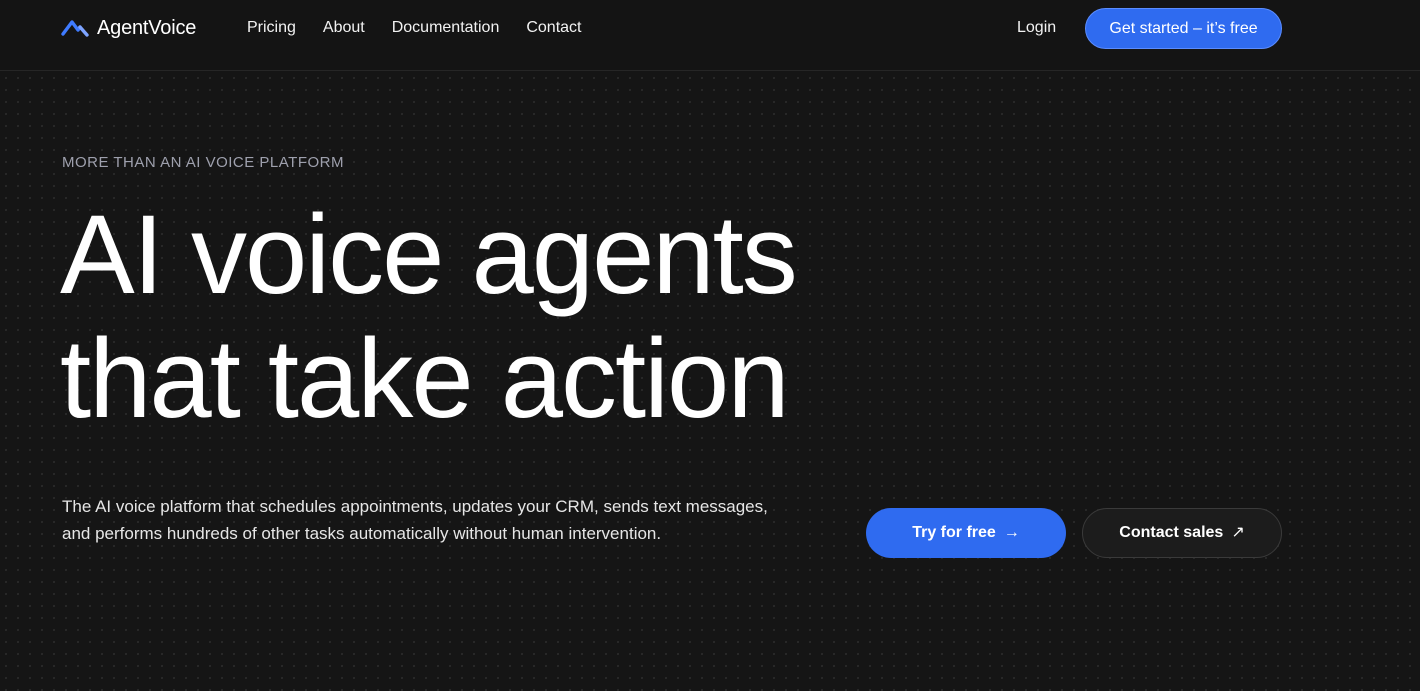 This screenshot has width=1420, height=691. I want to click on brand-name: AgentVoice, so click(147, 27).